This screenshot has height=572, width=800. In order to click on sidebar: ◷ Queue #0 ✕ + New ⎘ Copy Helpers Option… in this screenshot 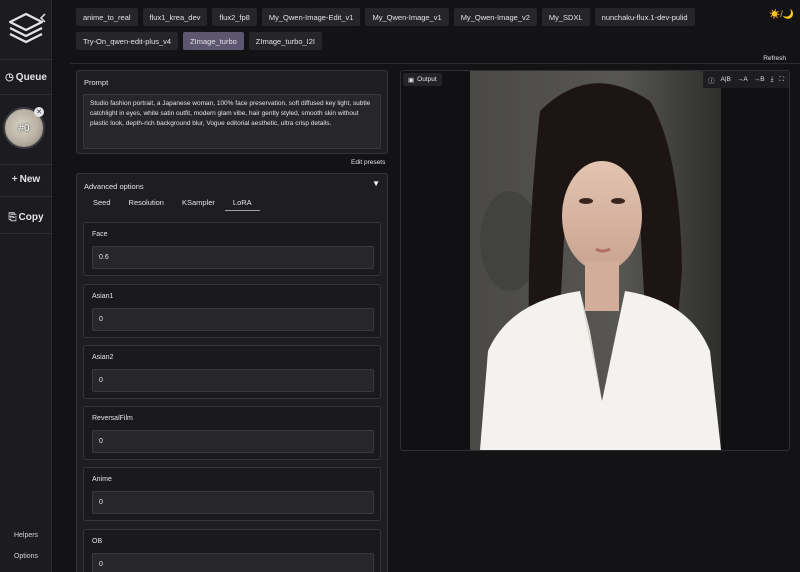, I will do `click(26, 286)`.